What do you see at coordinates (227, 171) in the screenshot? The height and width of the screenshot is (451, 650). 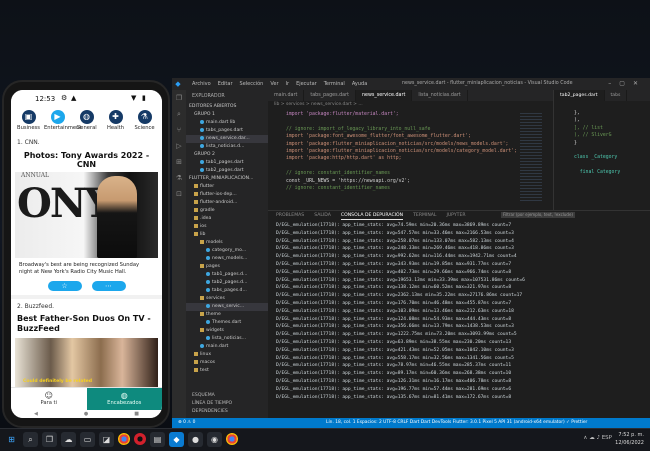 I see `open-editor-item: tab2_pages.dart` at bounding box center [227, 171].